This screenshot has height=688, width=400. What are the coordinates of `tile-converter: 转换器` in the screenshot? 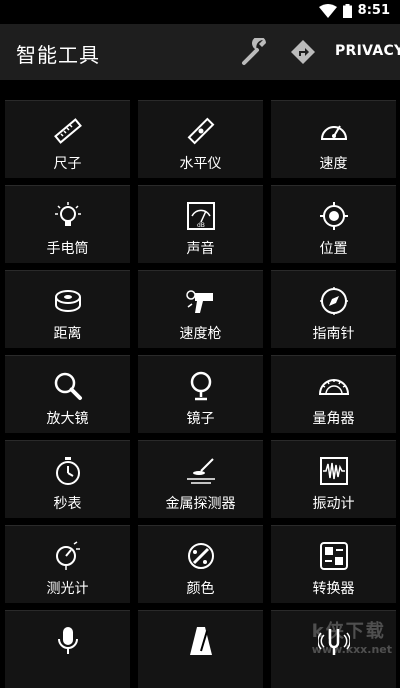 It's located at (333, 564).